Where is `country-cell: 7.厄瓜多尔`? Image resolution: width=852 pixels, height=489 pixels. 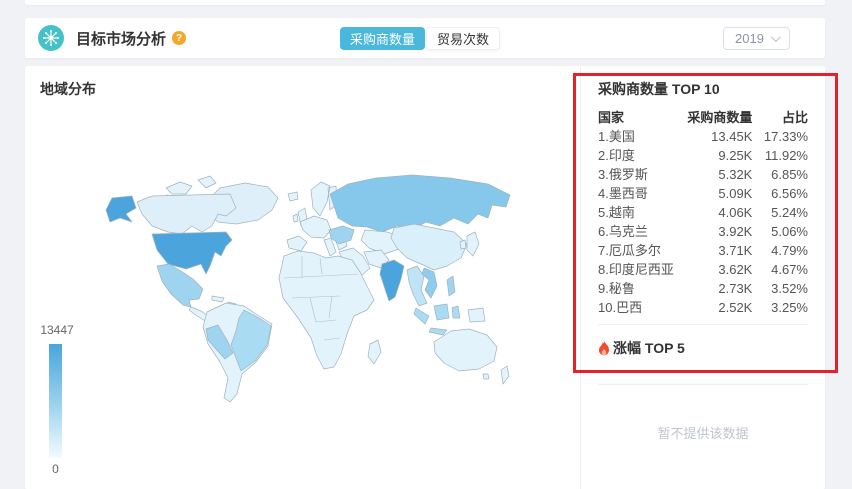
country-cell: 7.厄瓜多尔 is located at coordinates (629, 250).